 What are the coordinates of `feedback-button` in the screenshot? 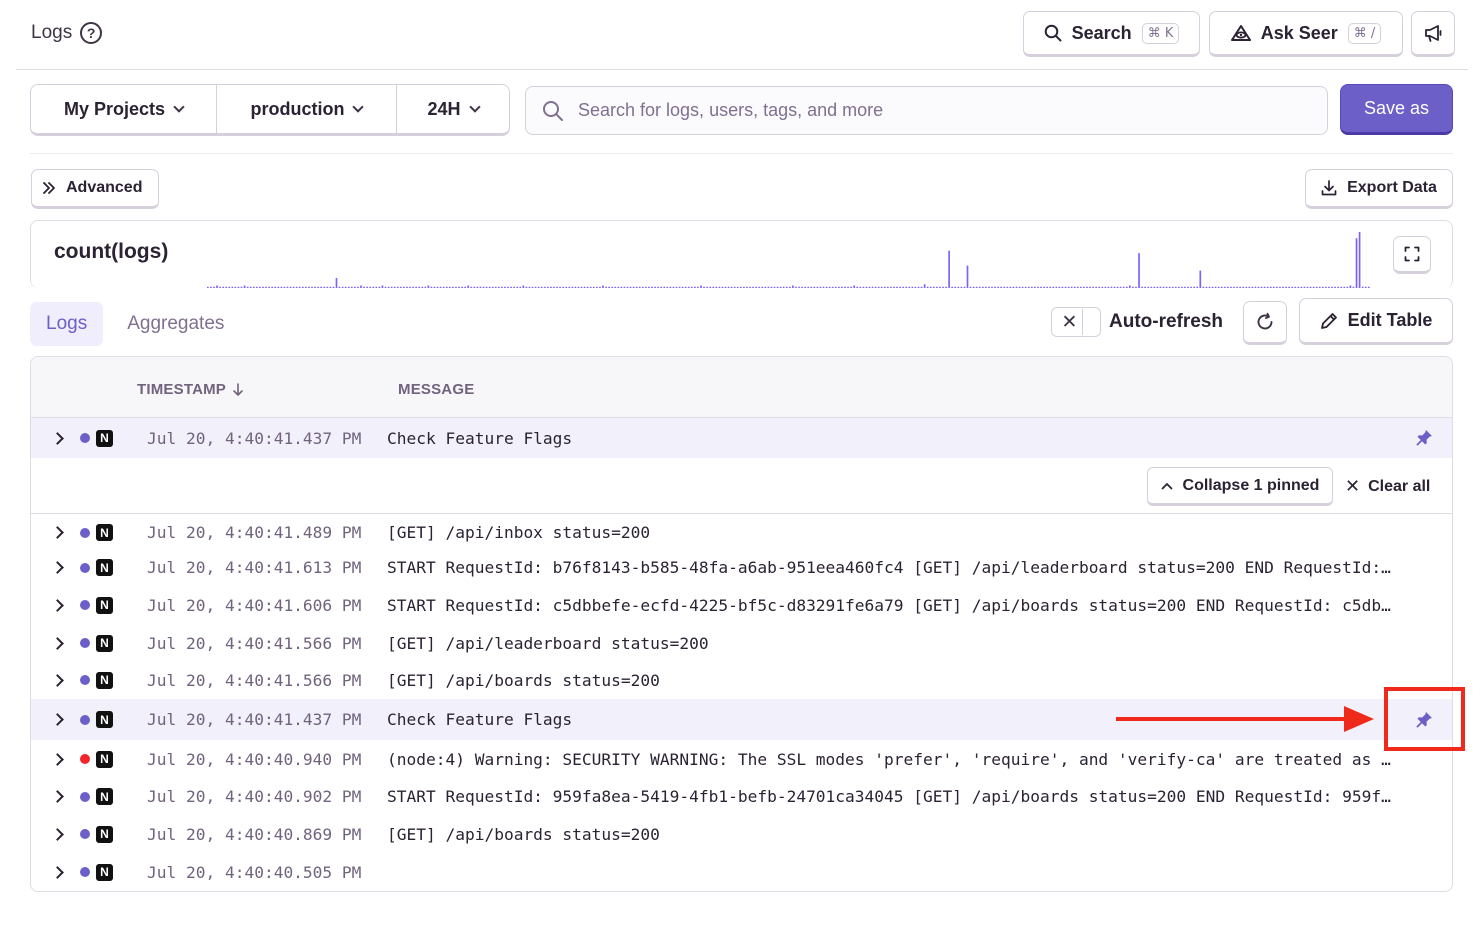 It's located at (1433, 34).